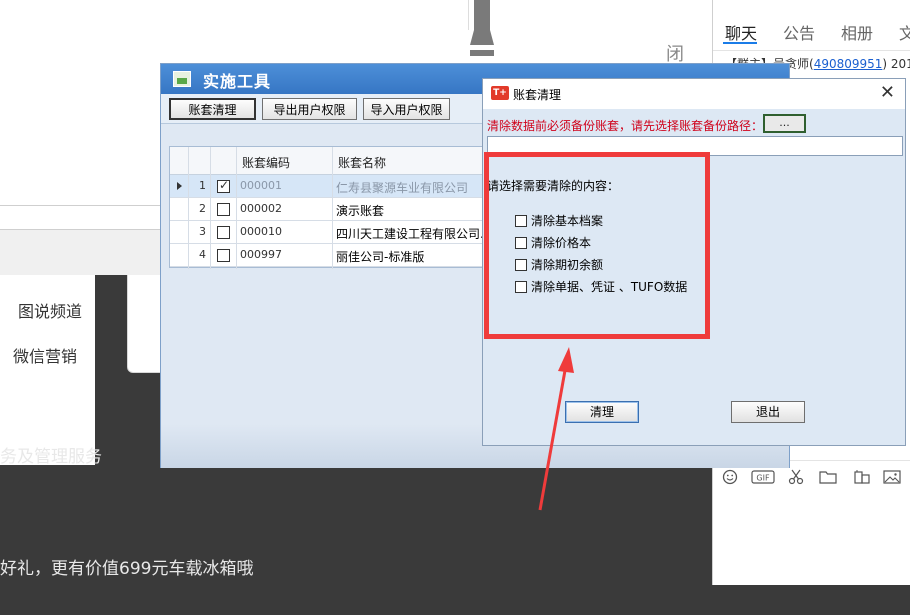  I want to click on tab-announcement: 公告, so click(799, 32).